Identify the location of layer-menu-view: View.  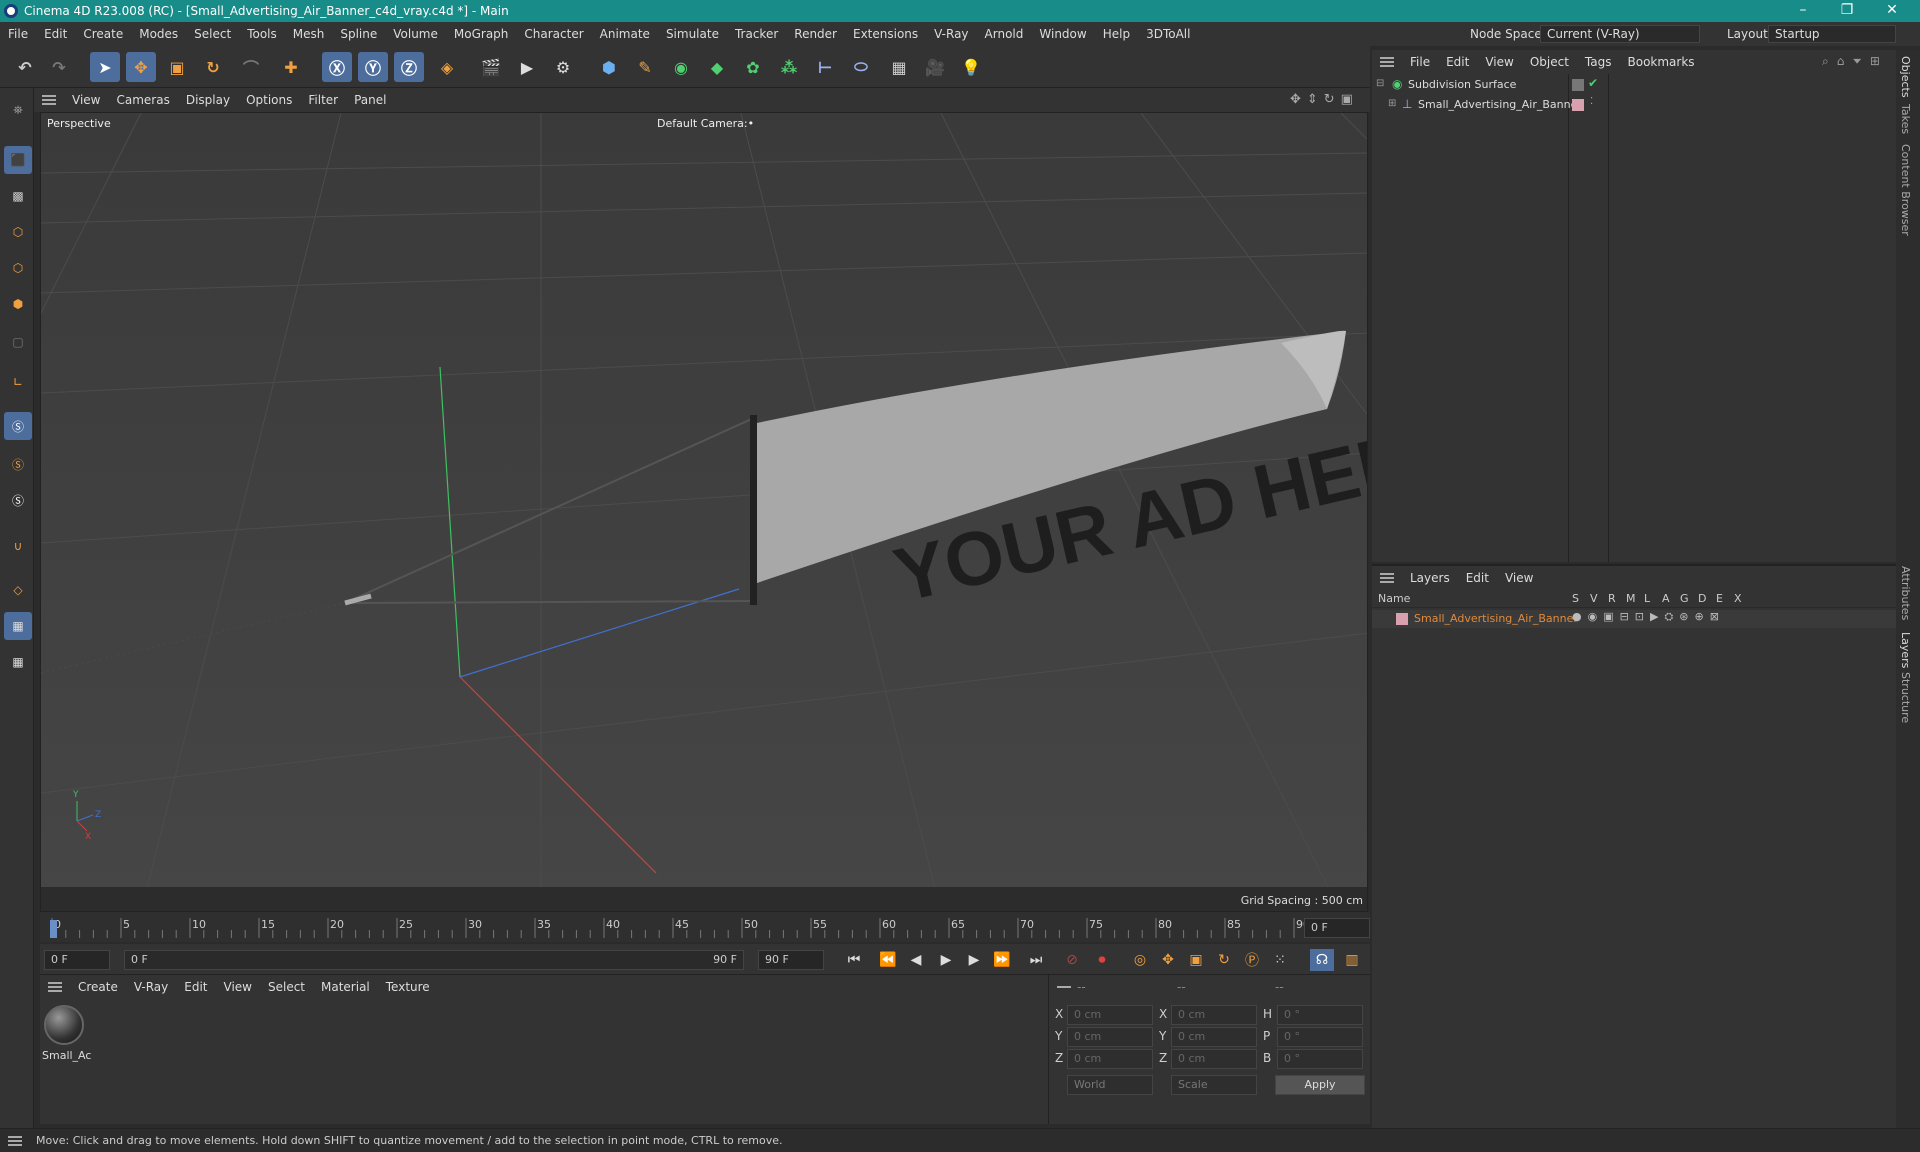
(1519, 578).